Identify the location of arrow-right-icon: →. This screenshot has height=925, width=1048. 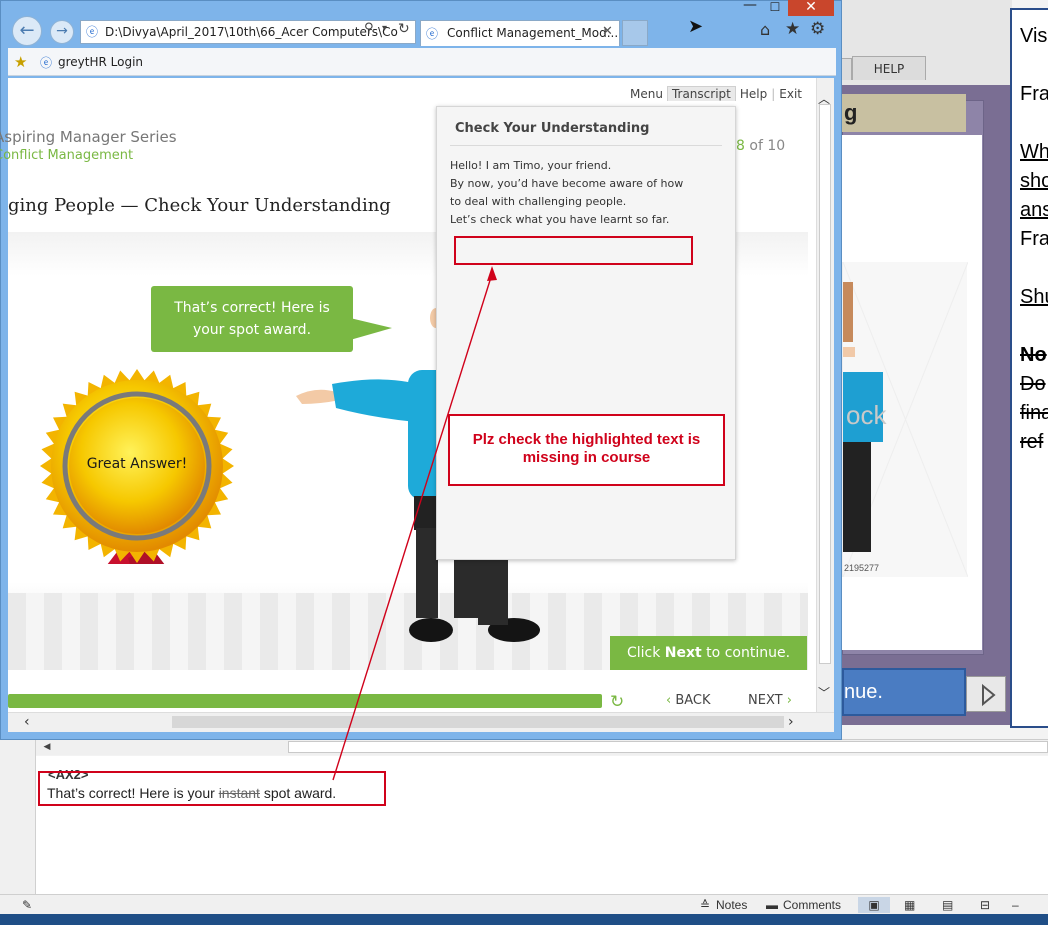
(62, 31).